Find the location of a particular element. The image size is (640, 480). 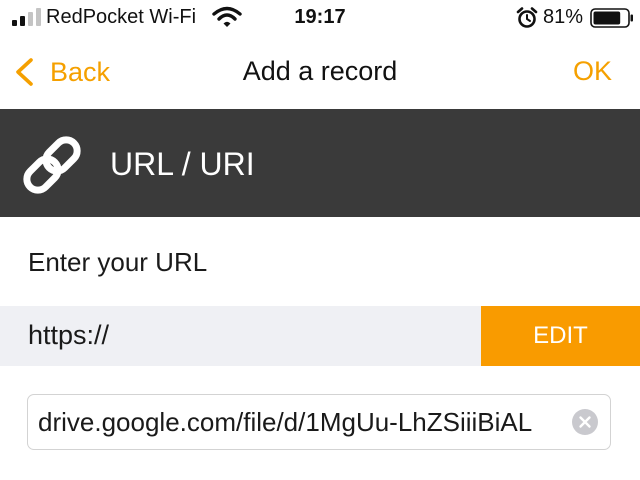

link-icon is located at coordinates (52, 165).